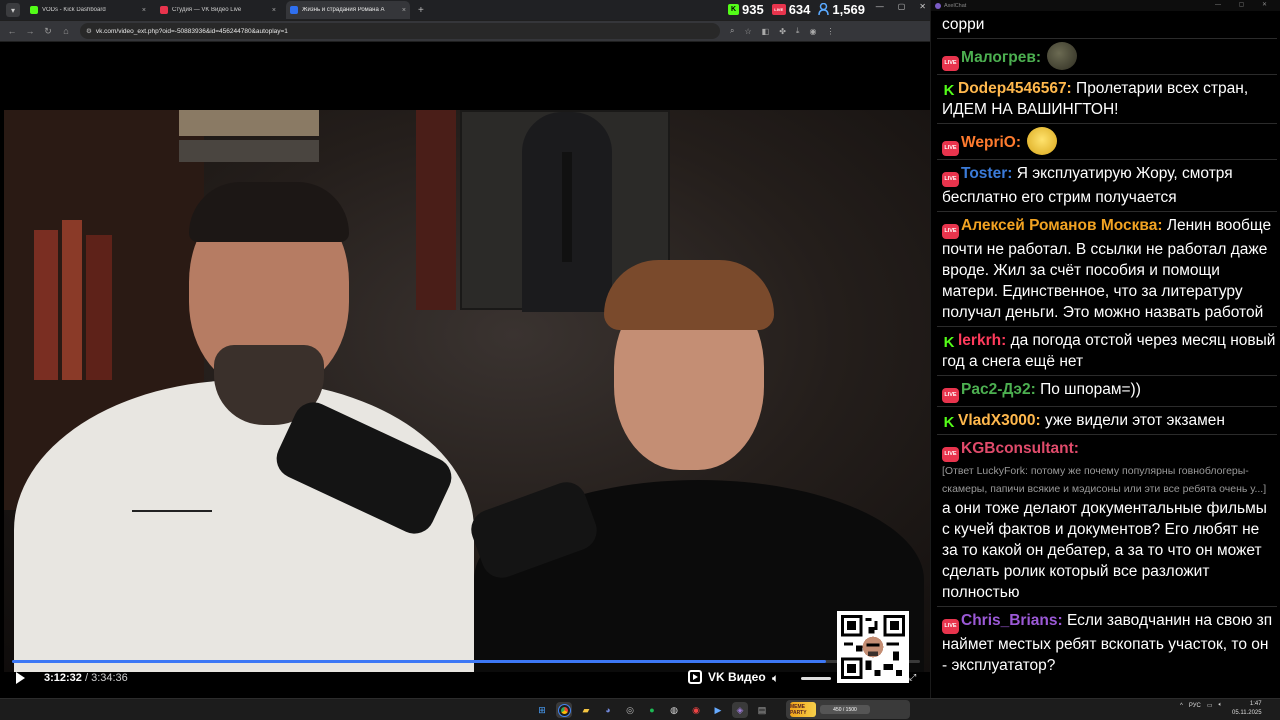 The image size is (1280, 720). I want to click on chat-nickname: WepriO:, so click(991, 142).